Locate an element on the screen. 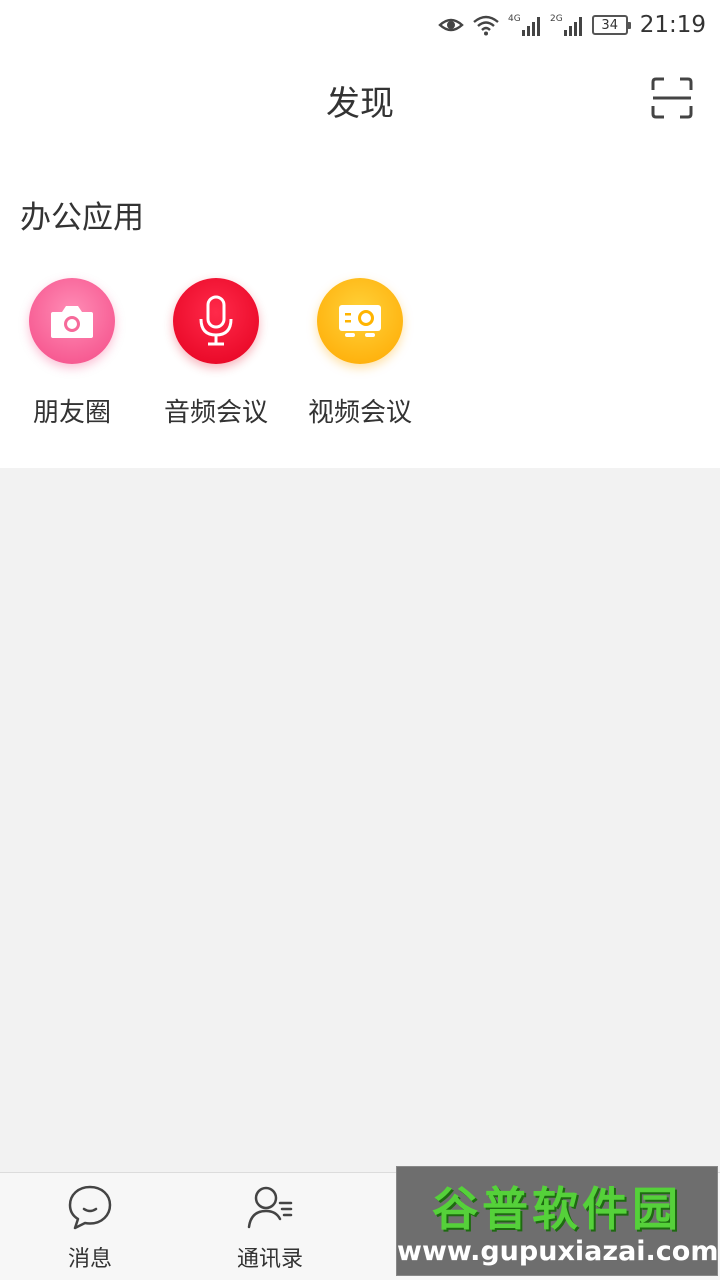  header: 发现 is located at coordinates (360, 100).